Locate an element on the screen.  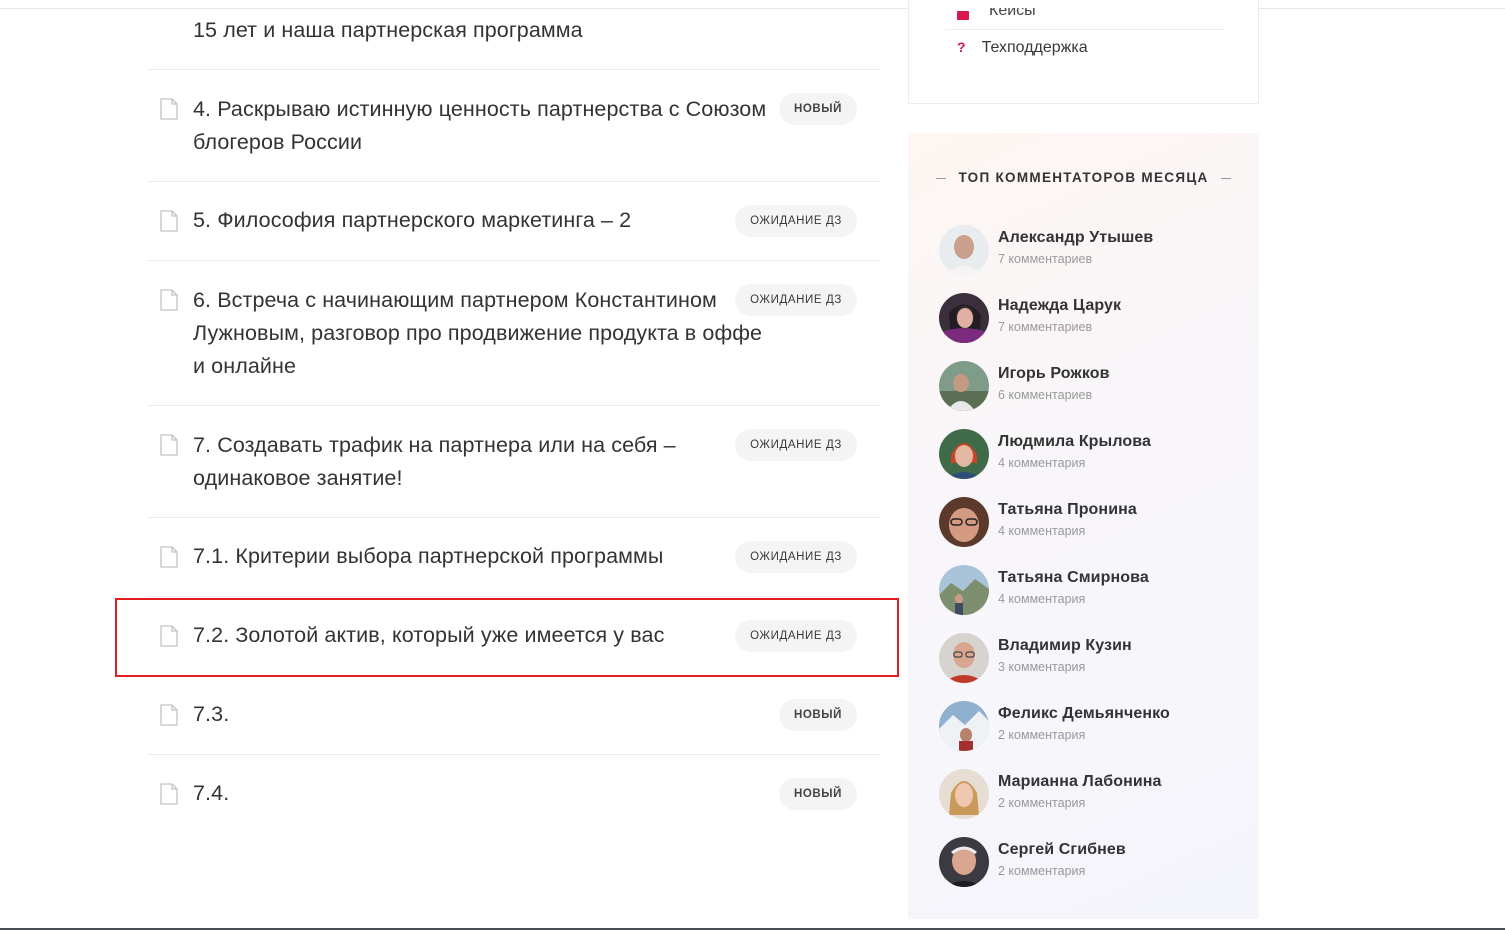
commenter-item: Феликс Демьянченко 2 комментария is located at coordinates (1089, 727).